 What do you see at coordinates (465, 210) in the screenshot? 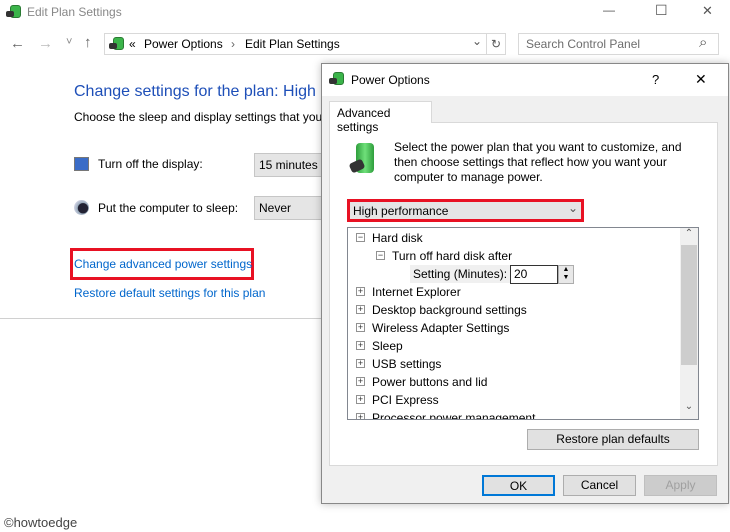
I see `power-plan-select: High performance ⌄` at bounding box center [465, 210].